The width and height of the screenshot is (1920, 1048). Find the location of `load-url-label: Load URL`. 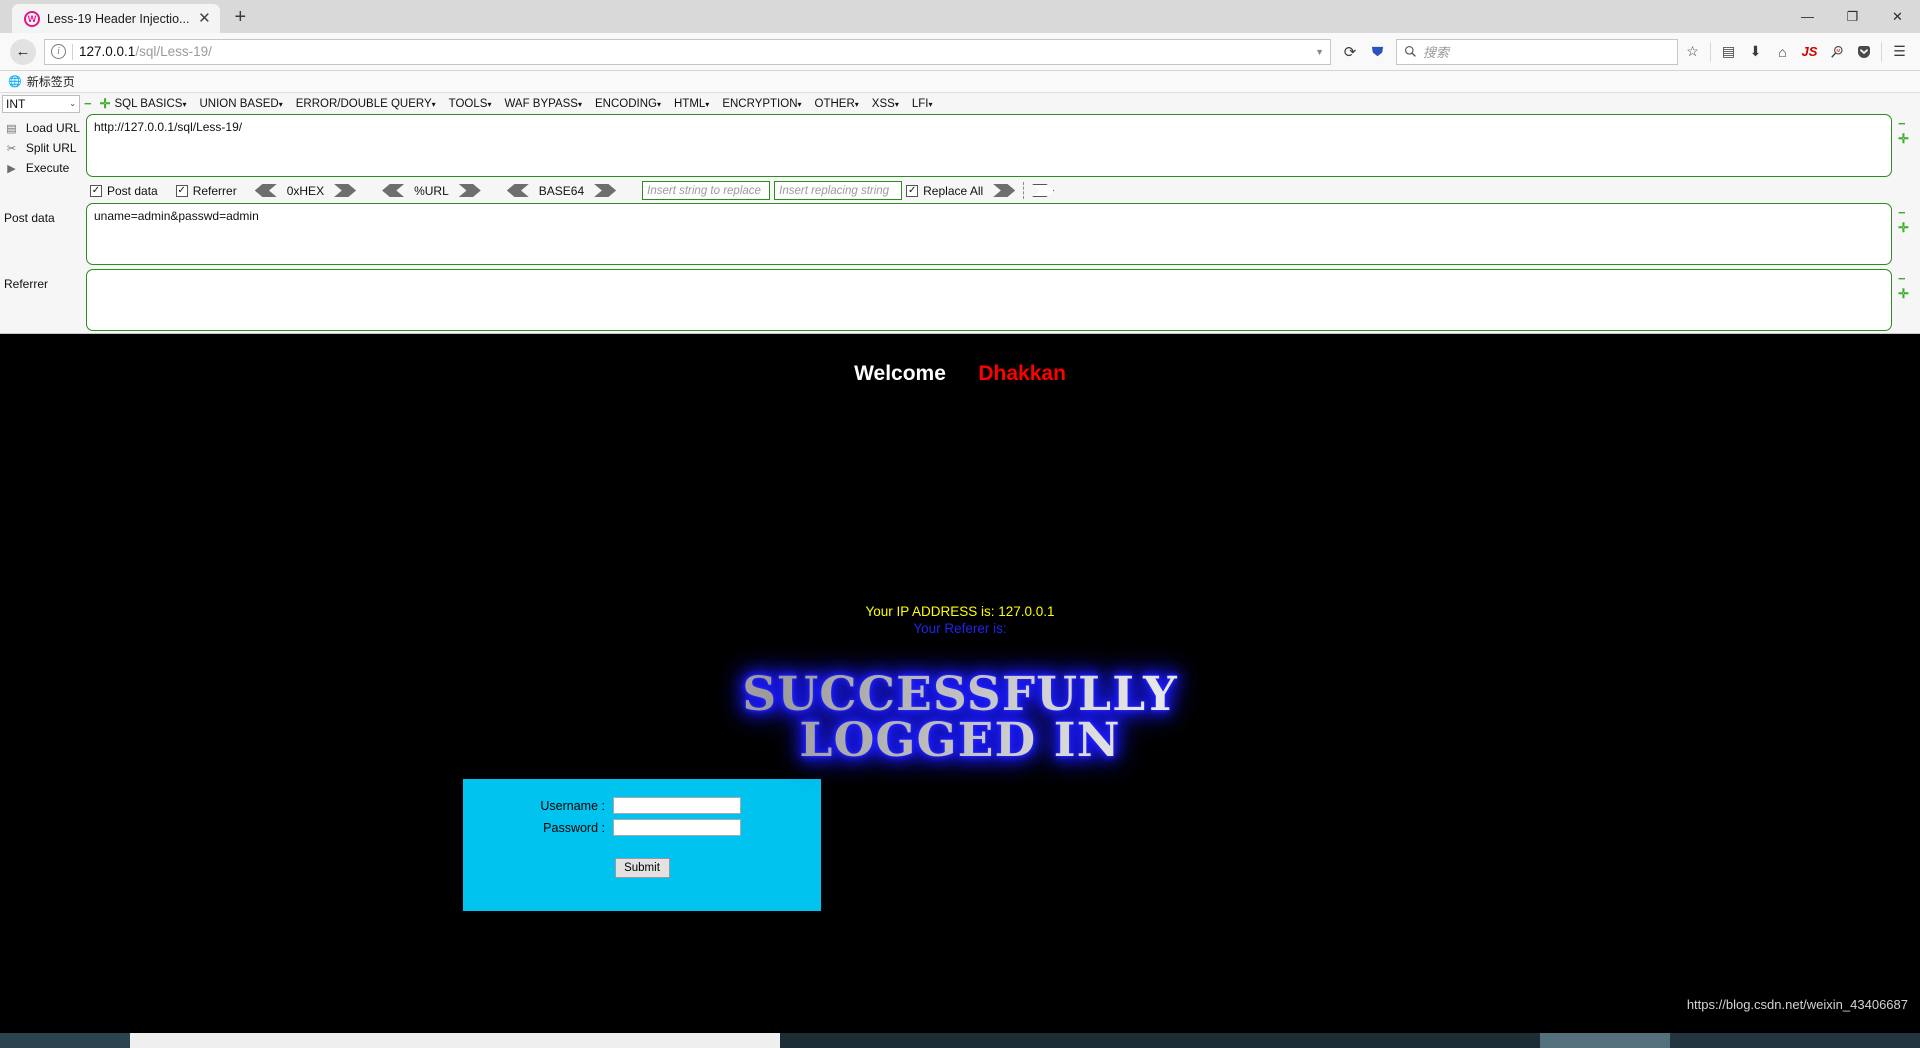

load-url-label: Load URL is located at coordinates (52, 128).